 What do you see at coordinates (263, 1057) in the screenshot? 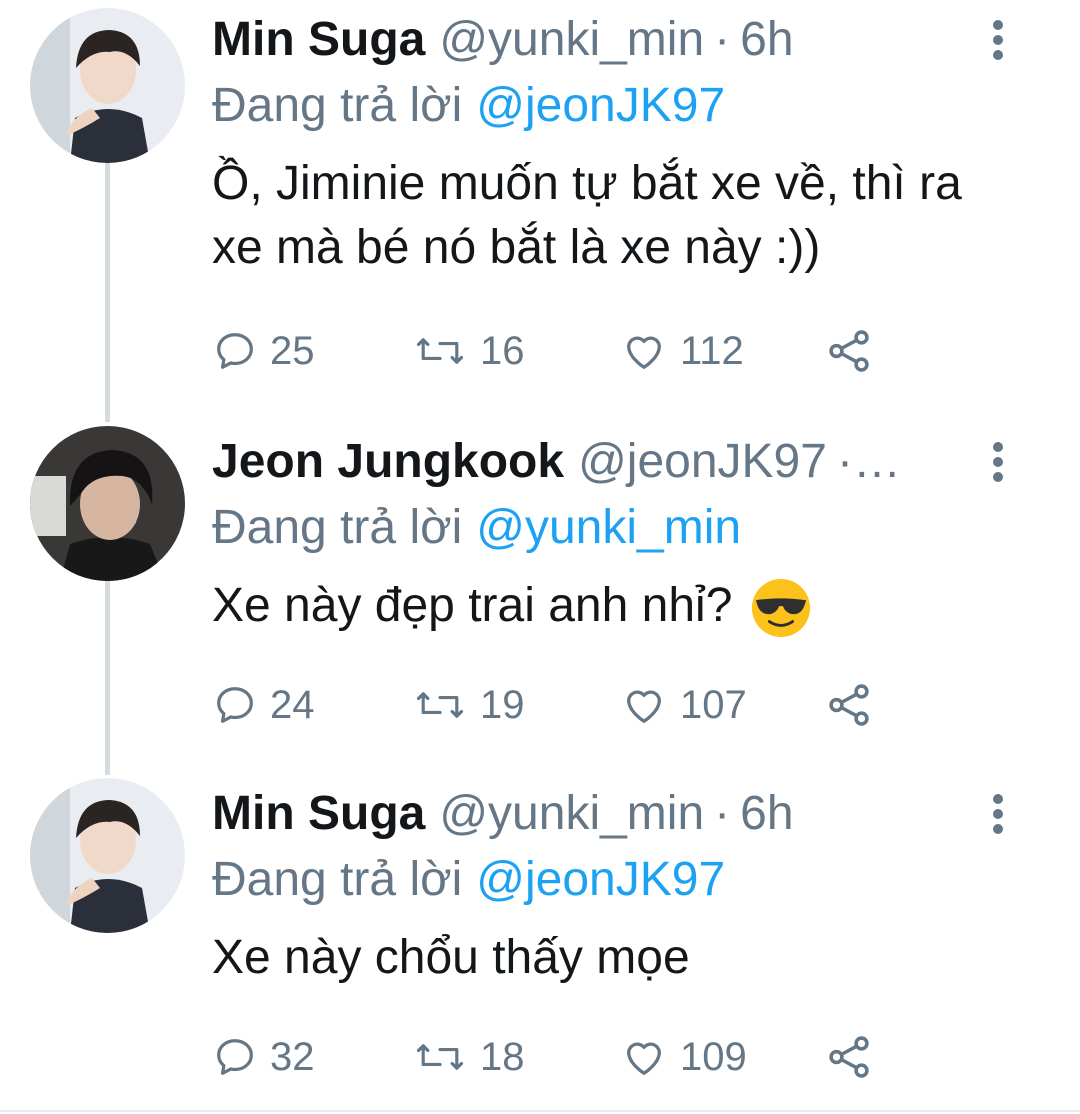
I see `reply-button: 32` at bounding box center [263, 1057].